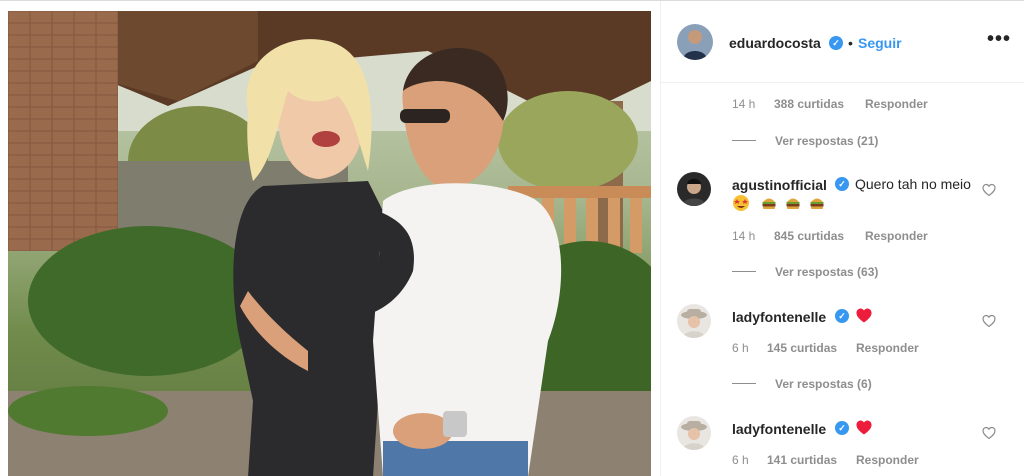  Describe the element at coordinates (880, 43) in the screenshot. I see `follow-button: Seguir` at that location.